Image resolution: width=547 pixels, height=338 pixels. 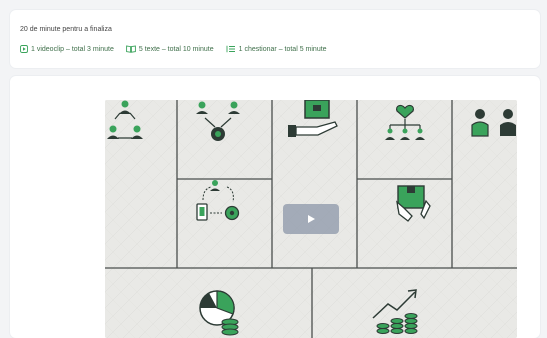 What do you see at coordinates (72, 49) in the screenshot?
I see `lesson-item-video-label: 1 videoclip – total 3 minute` at bounding box center [72, 49].